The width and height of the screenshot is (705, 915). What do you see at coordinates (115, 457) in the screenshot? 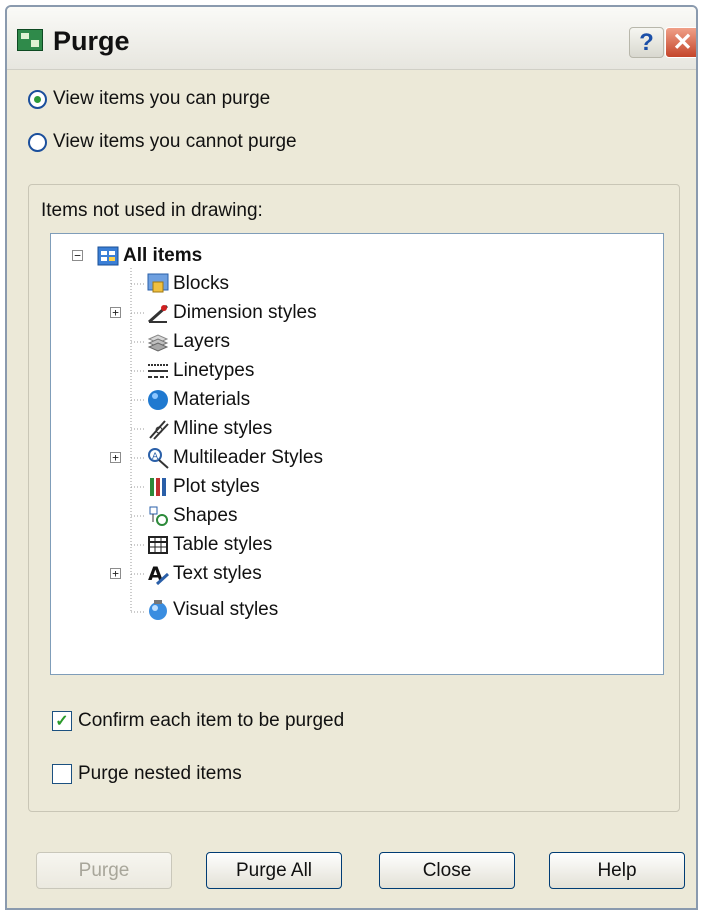
I see `expand-multileader-styles-toggle: +` at bounding box center [115, 457].